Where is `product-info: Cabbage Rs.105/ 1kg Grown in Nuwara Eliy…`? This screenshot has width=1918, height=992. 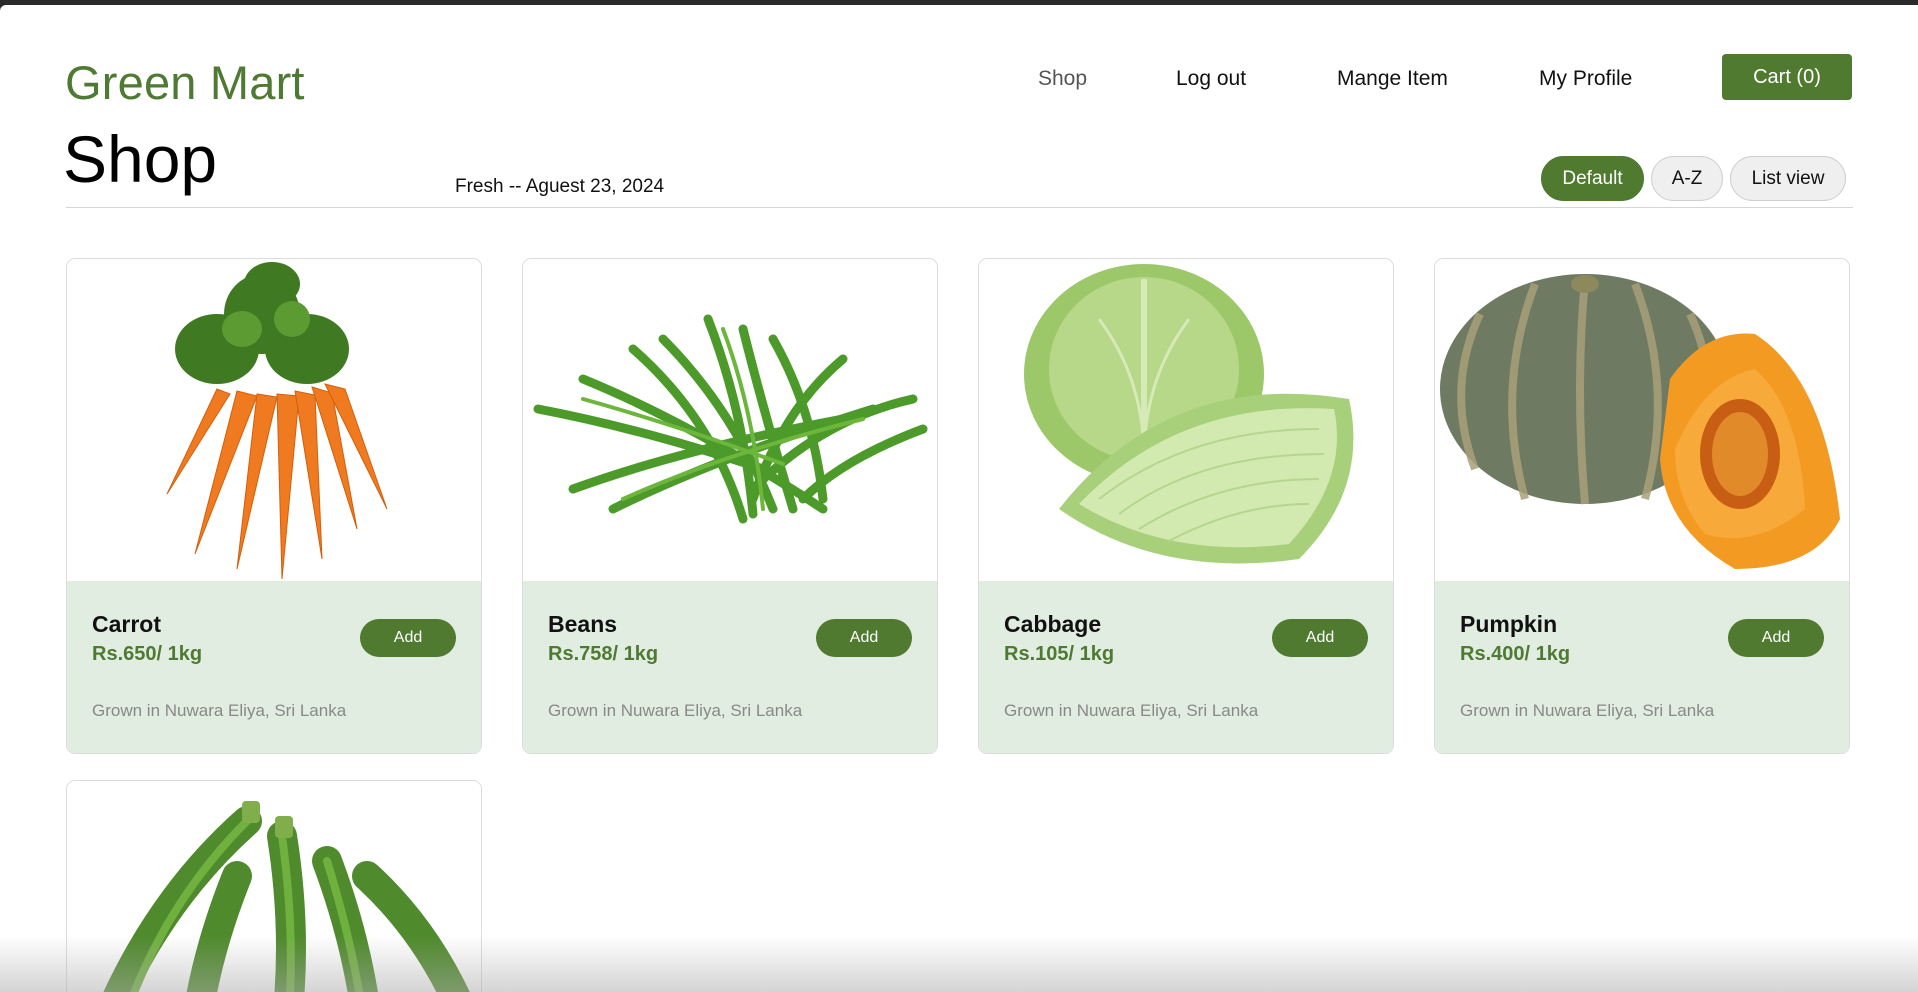
product-info: Cabbage Rs.105/ 1kg Grown in Nuwara Eliy… is located at coordinates (1186, 667).